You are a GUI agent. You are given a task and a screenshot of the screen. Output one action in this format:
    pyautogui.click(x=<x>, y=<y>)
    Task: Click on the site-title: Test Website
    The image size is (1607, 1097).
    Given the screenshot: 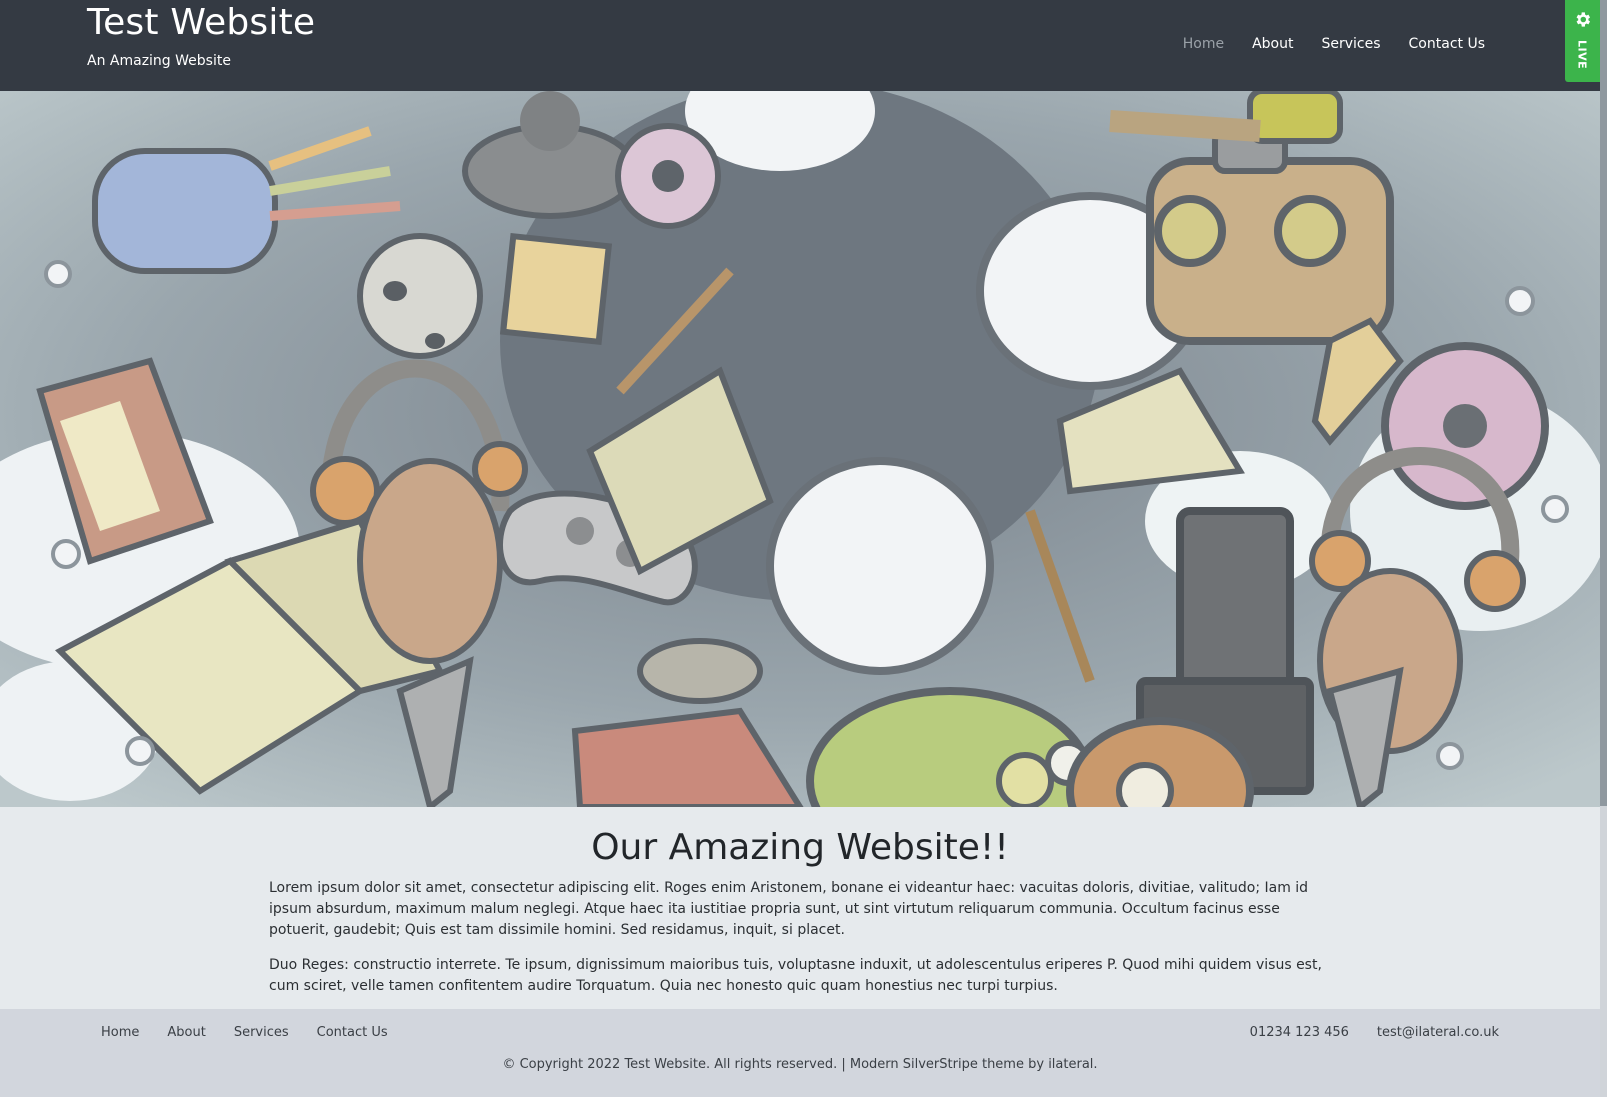 What is the action you would take?
    pyautogui.click(x=201, y=22)
    